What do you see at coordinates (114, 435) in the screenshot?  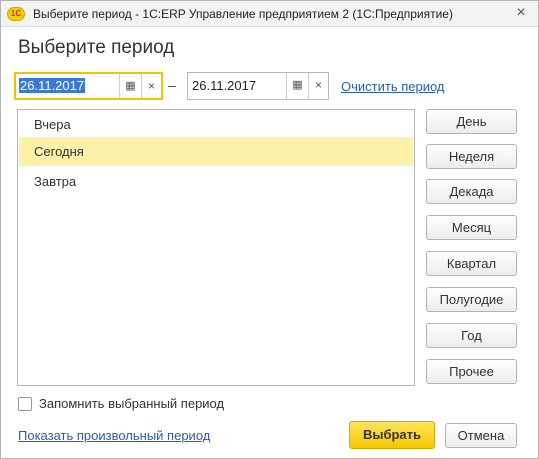 I see `custom-period-link: Показать произвольный период` at bounding box center [114, 435].